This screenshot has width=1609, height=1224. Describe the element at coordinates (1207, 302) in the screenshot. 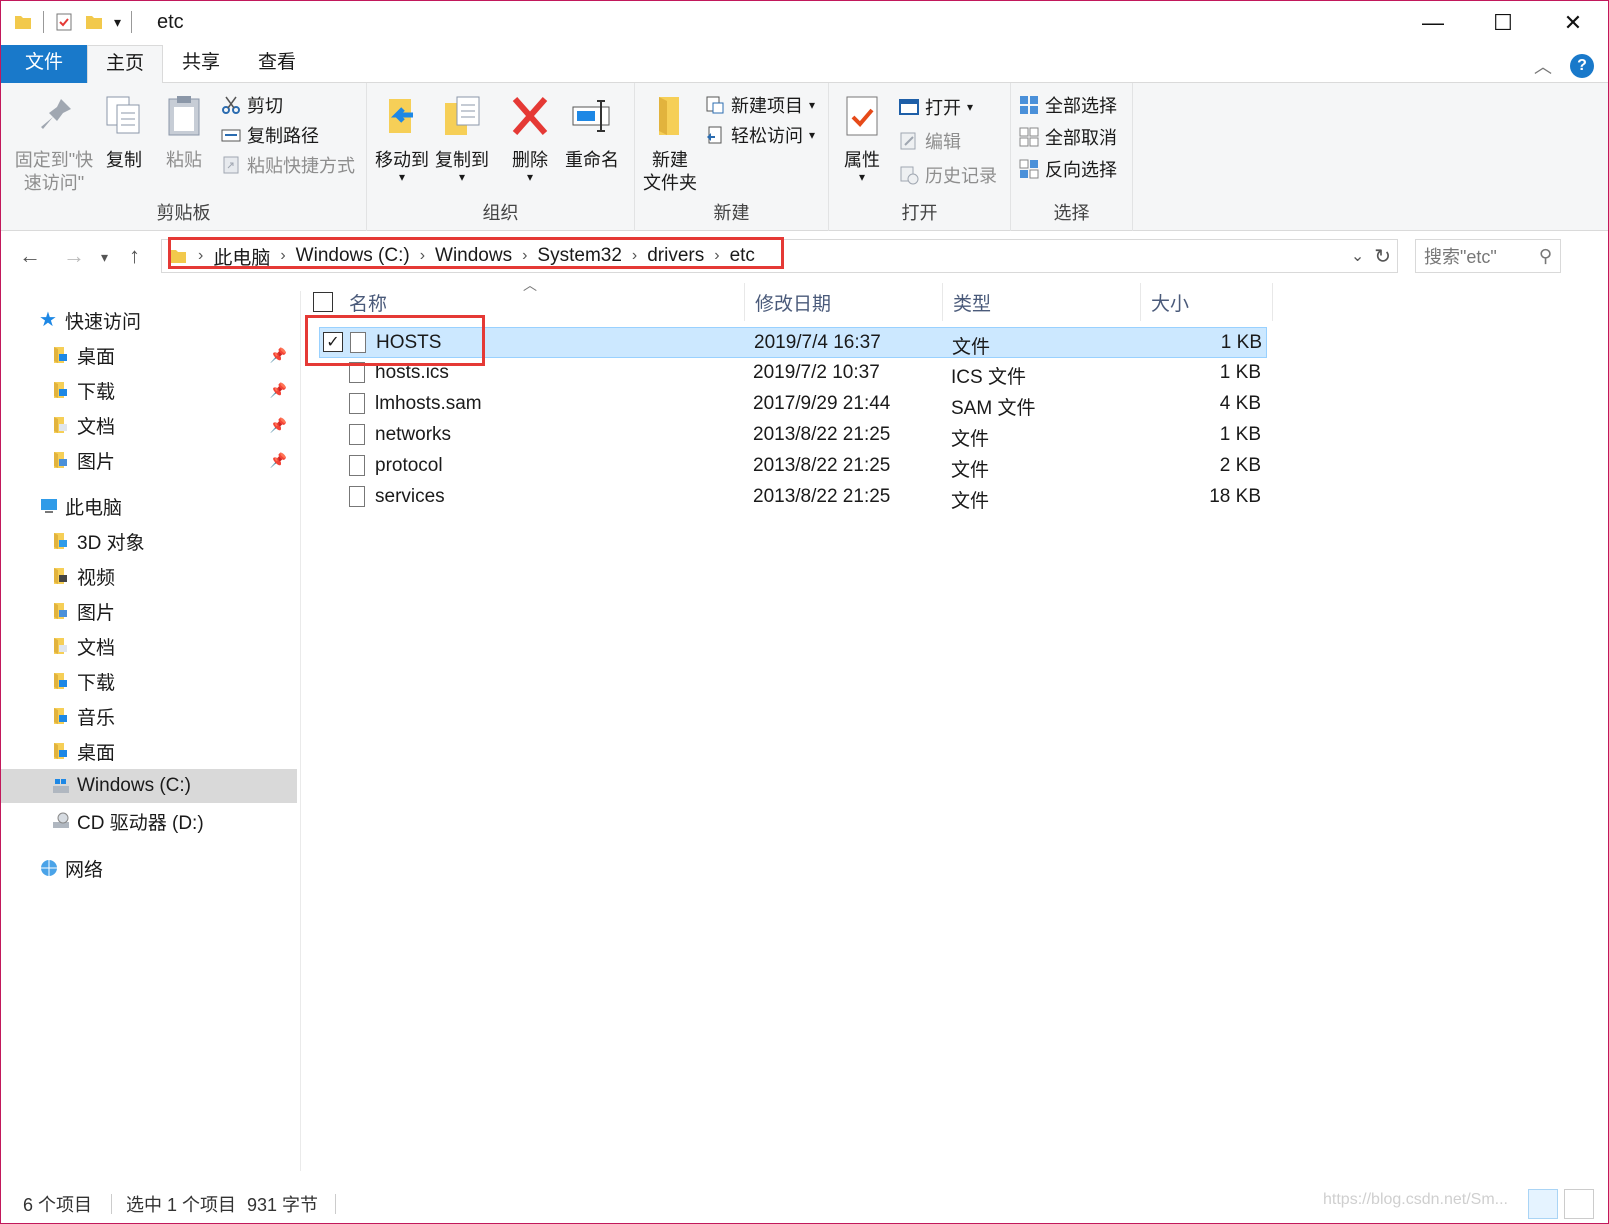

I see `column-header-size: 大小` at that location.